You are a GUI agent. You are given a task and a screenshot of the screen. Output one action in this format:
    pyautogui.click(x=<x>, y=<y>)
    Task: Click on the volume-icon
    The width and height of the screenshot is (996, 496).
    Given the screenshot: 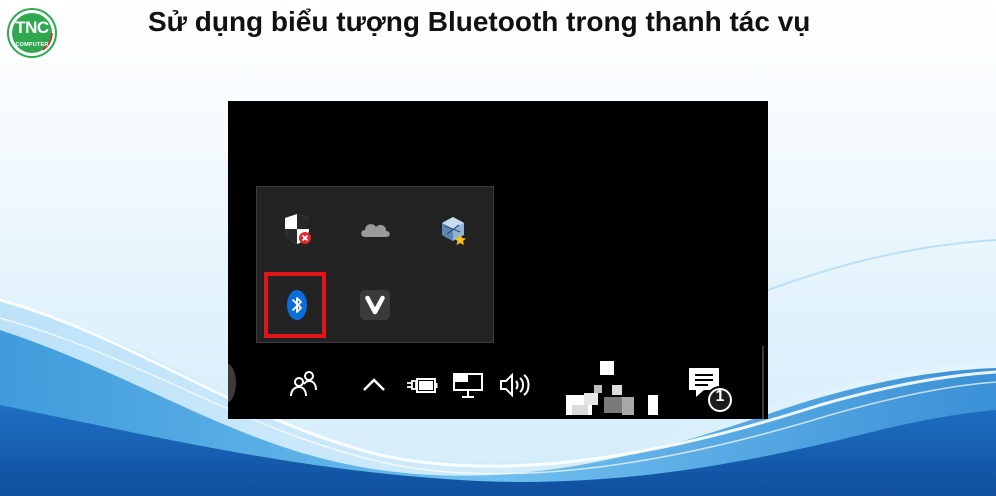 What is the action you would take?
    pyautogui.click(x=516, y=387)
    